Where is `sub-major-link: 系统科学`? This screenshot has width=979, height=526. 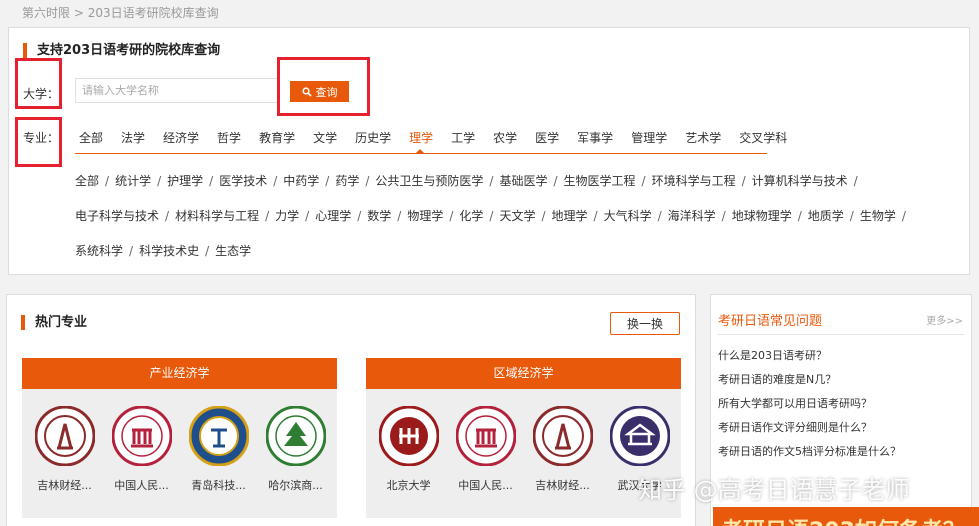
sub-major-link: 系统科学 is located at coordinates (99, 251).